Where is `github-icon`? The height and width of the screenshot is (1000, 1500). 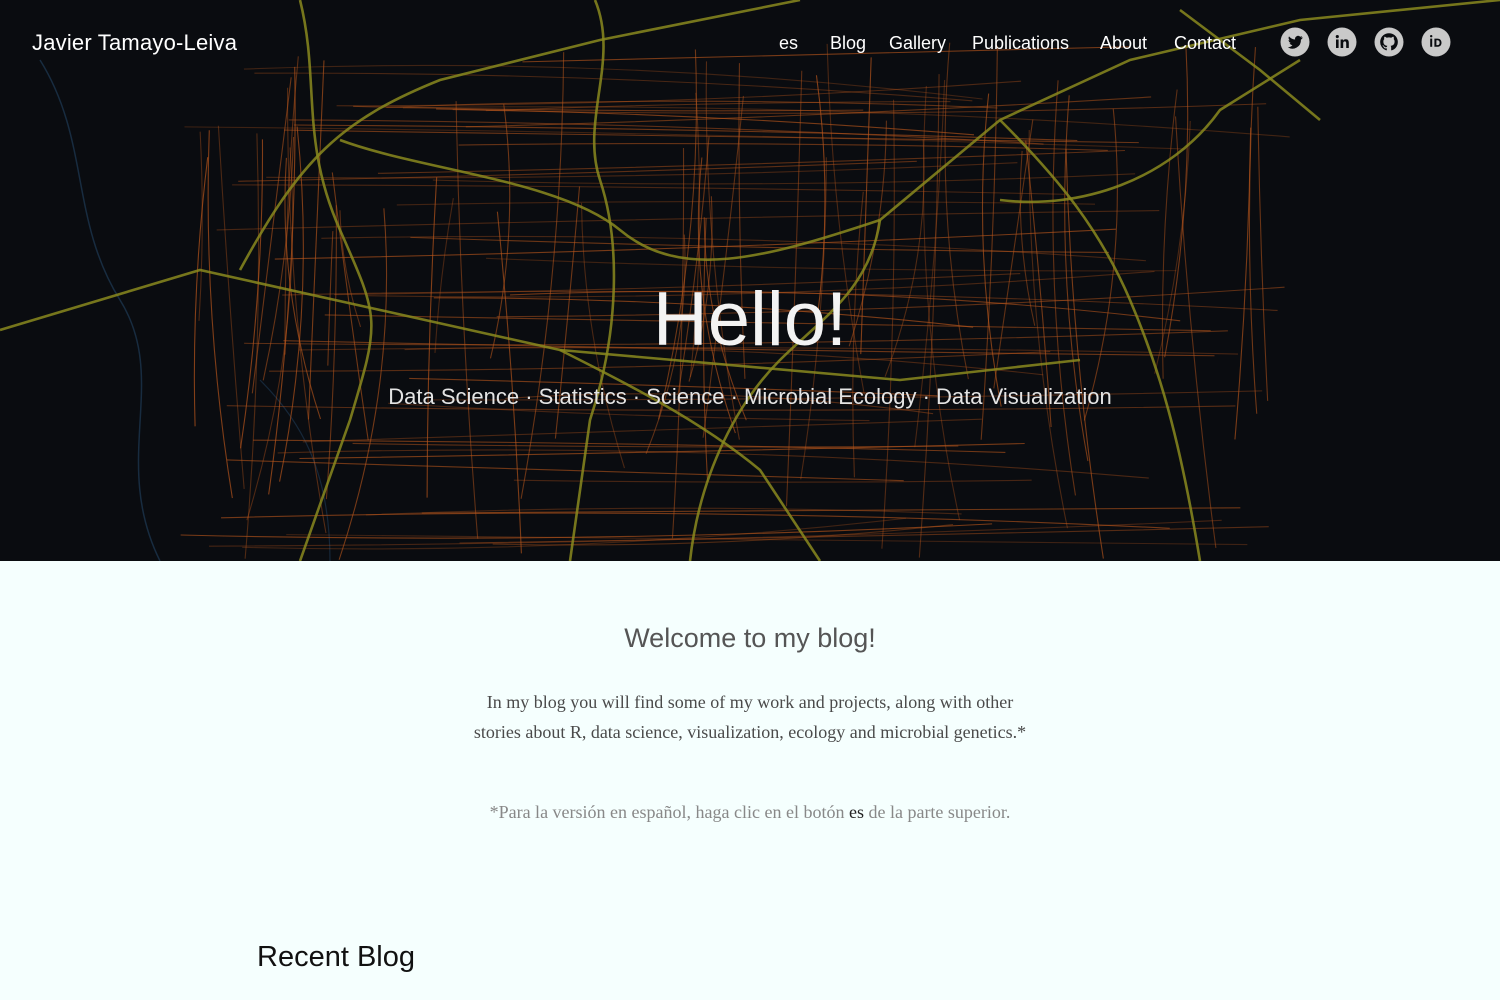 github-icon is located at coordinates (1389, 42).